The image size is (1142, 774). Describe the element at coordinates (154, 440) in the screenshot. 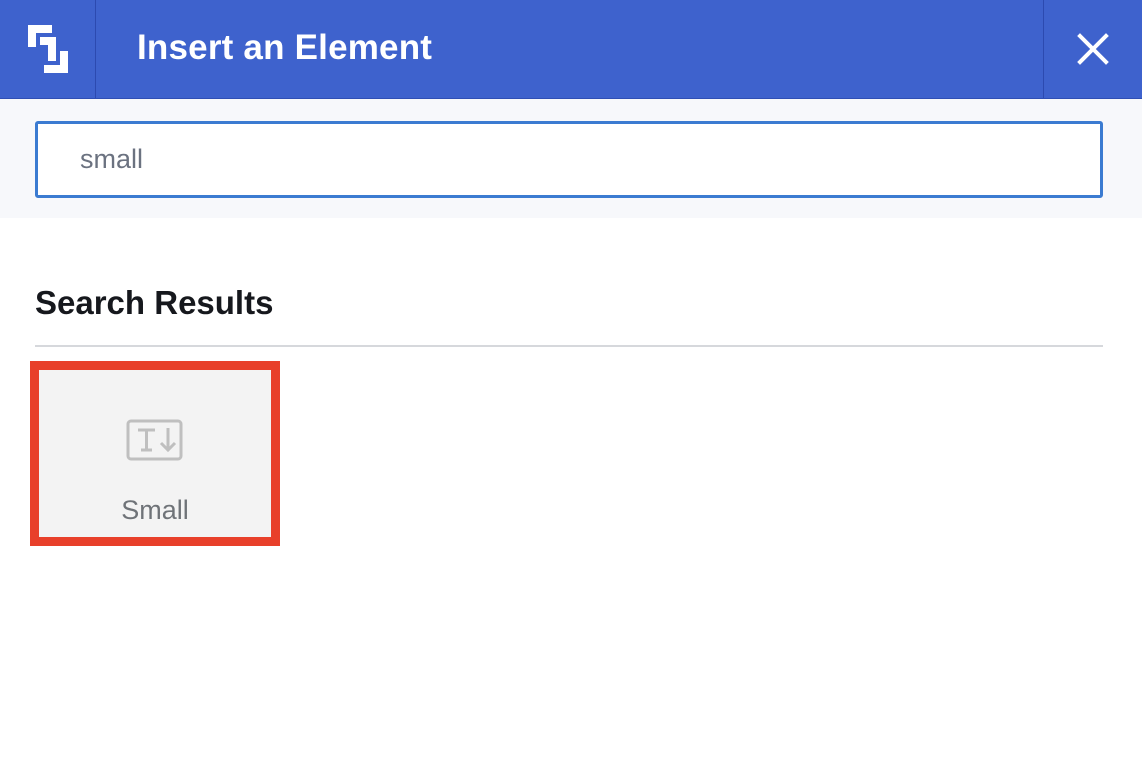

I see `text-small-icon` at that location.